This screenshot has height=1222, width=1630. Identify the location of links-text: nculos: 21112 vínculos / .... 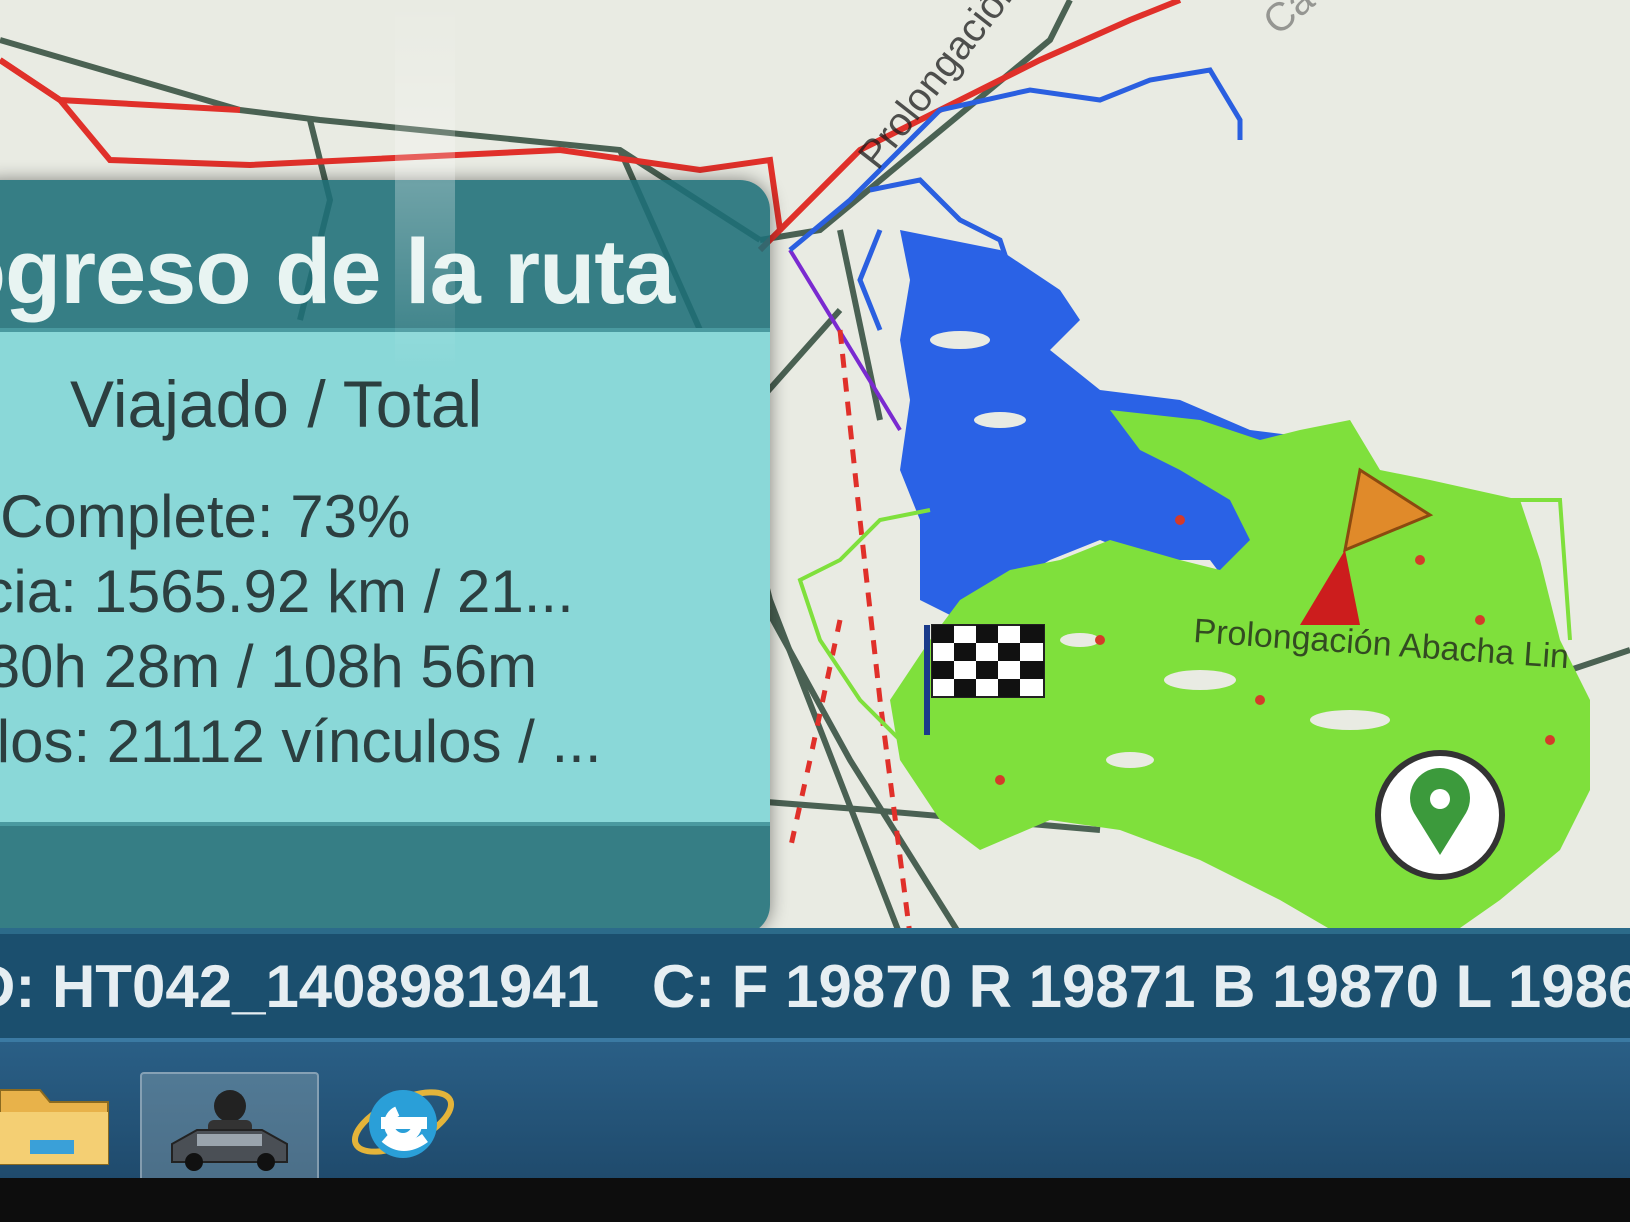
(301, 741).